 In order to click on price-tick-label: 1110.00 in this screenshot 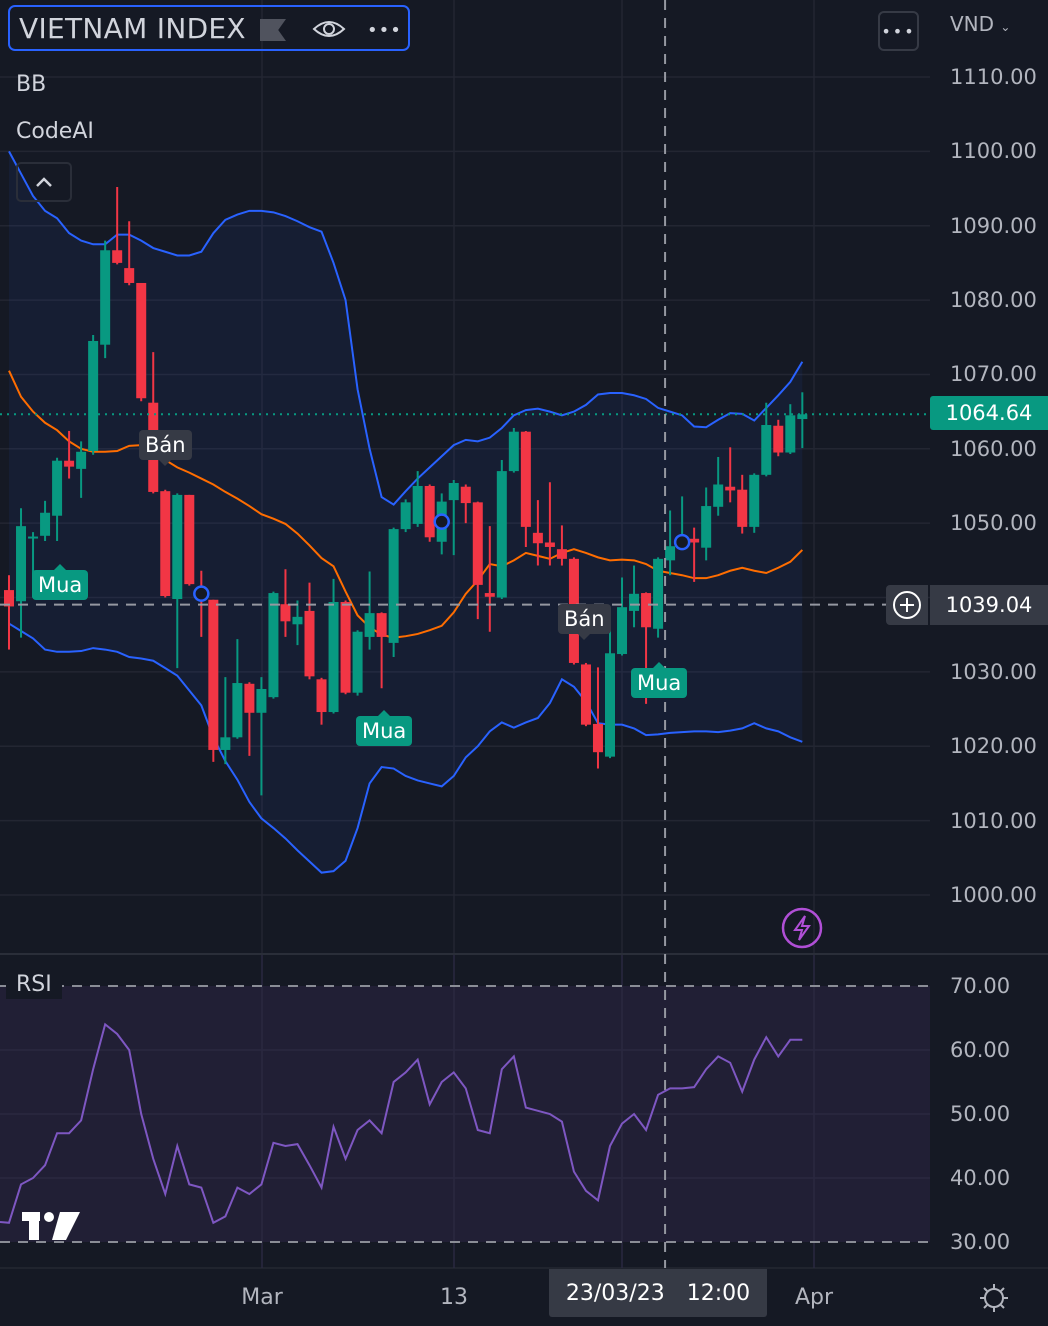, I will do `click(993, 77)`.